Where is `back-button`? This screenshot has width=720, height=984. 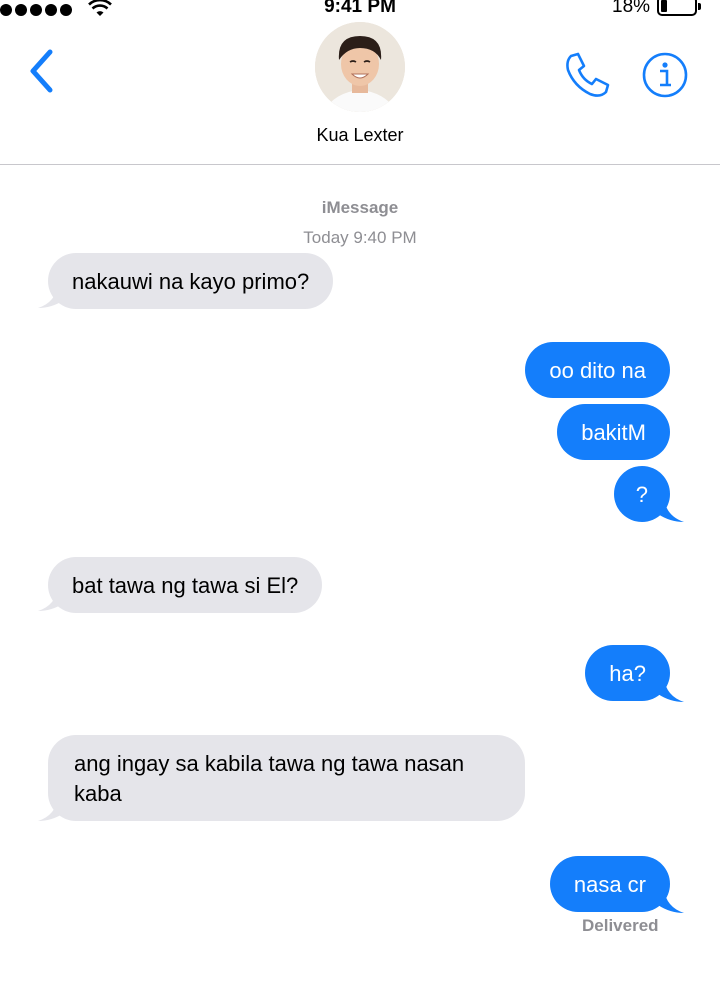 back-button is located at coordinates (44, 71).